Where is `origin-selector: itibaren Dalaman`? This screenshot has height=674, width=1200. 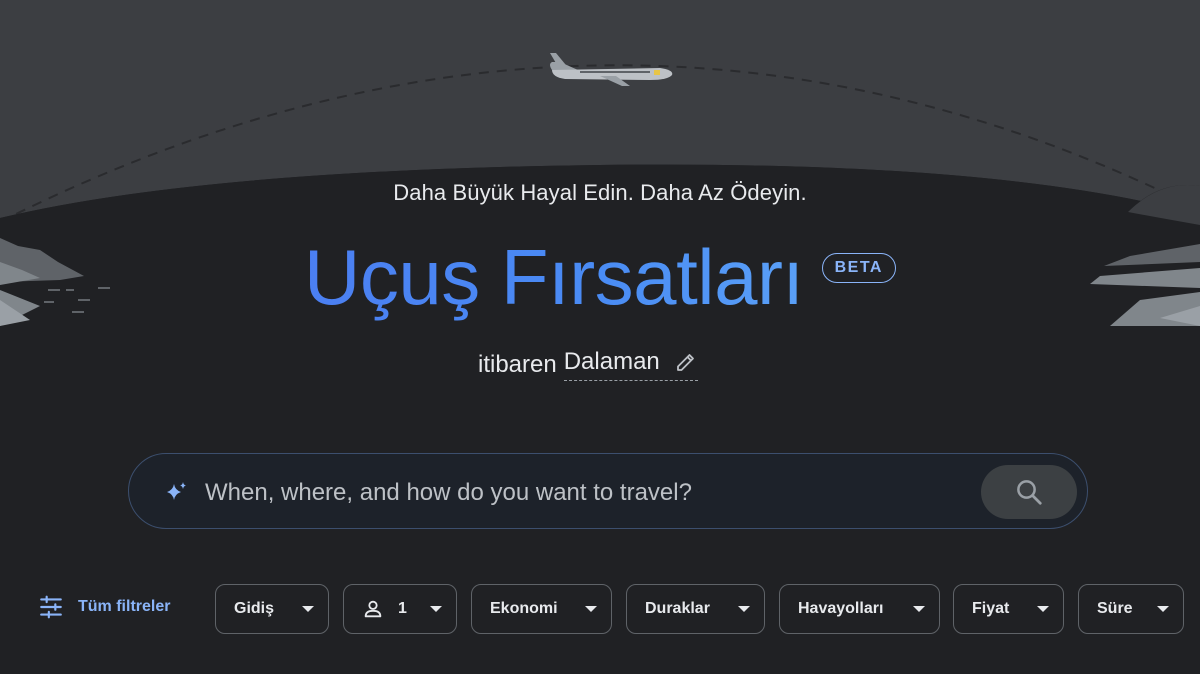 origin-selector: itibaren Dalaman is located at coordinates (588, 364).